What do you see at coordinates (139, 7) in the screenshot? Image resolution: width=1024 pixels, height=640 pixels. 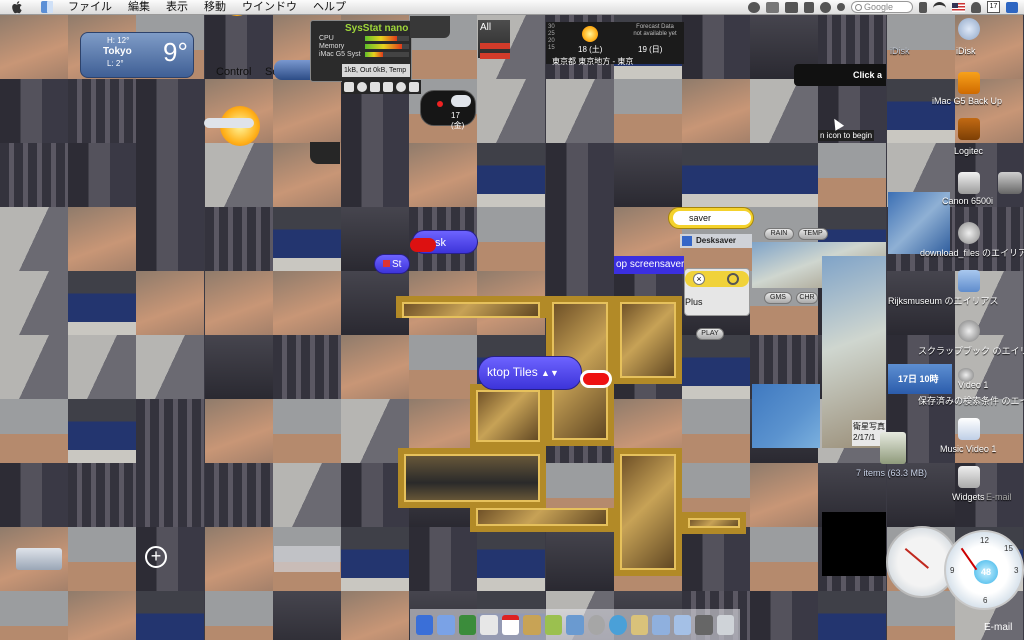 I see `menu-edit: 編集` at bounding box center [139, 7].